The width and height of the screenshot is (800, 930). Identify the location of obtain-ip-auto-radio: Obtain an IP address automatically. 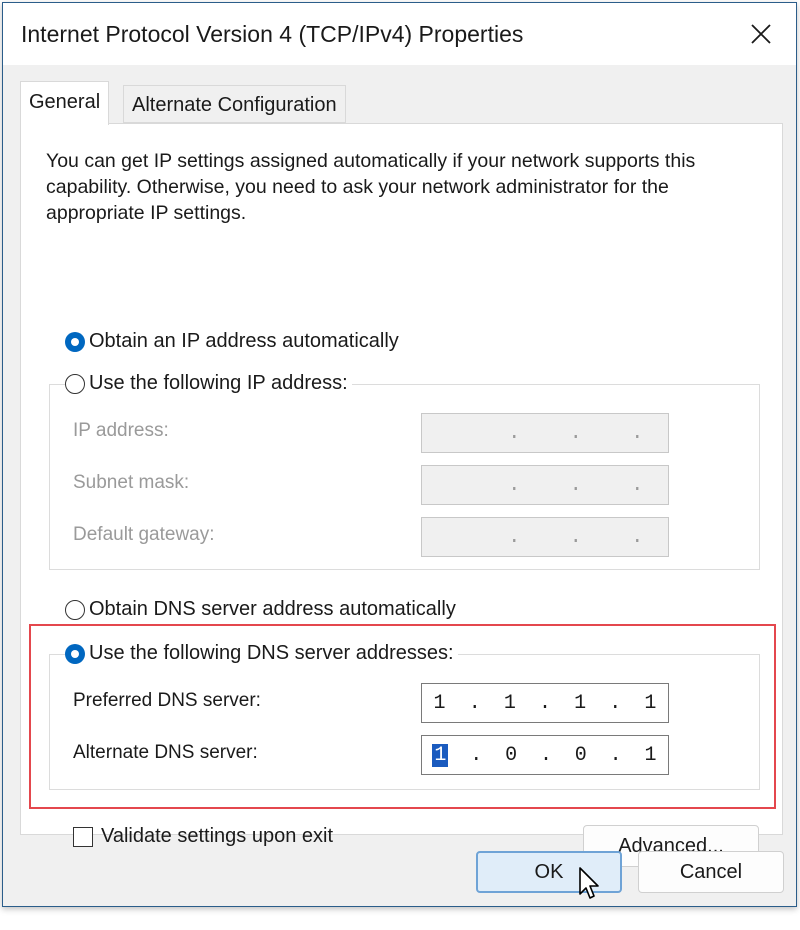
(232, 341).